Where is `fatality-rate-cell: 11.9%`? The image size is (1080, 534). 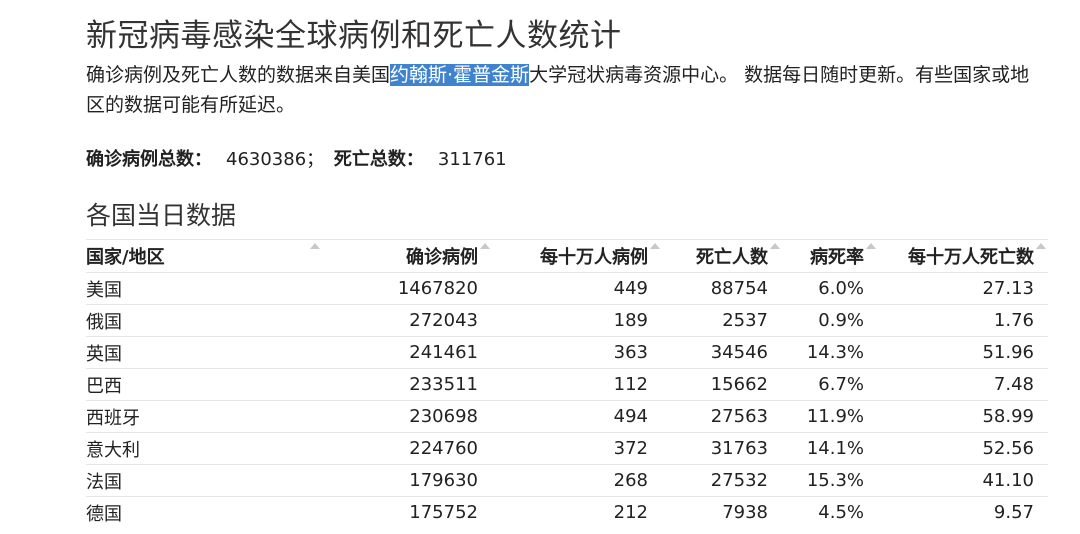
fatality-rate-cell: 11.9% is located at coordinates (830, 416).